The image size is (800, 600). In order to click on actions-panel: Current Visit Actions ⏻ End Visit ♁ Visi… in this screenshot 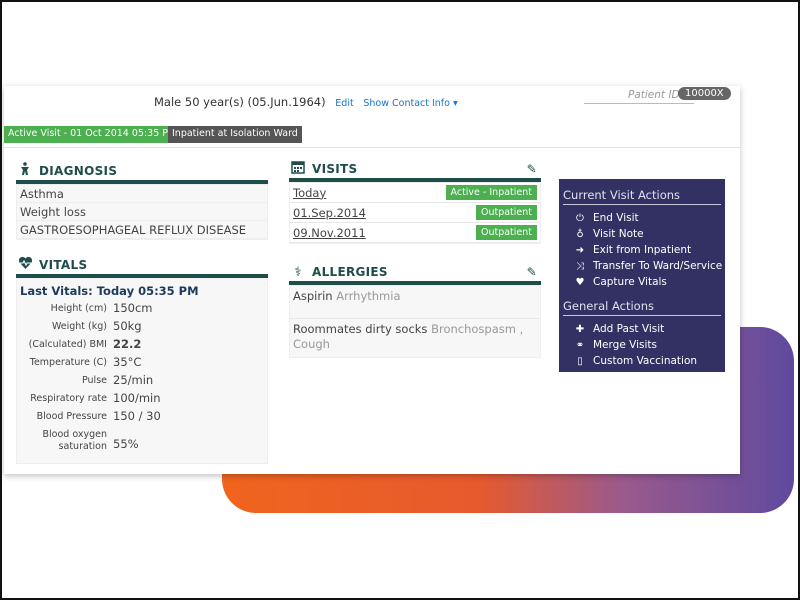, I will do `click(642, 275)`.